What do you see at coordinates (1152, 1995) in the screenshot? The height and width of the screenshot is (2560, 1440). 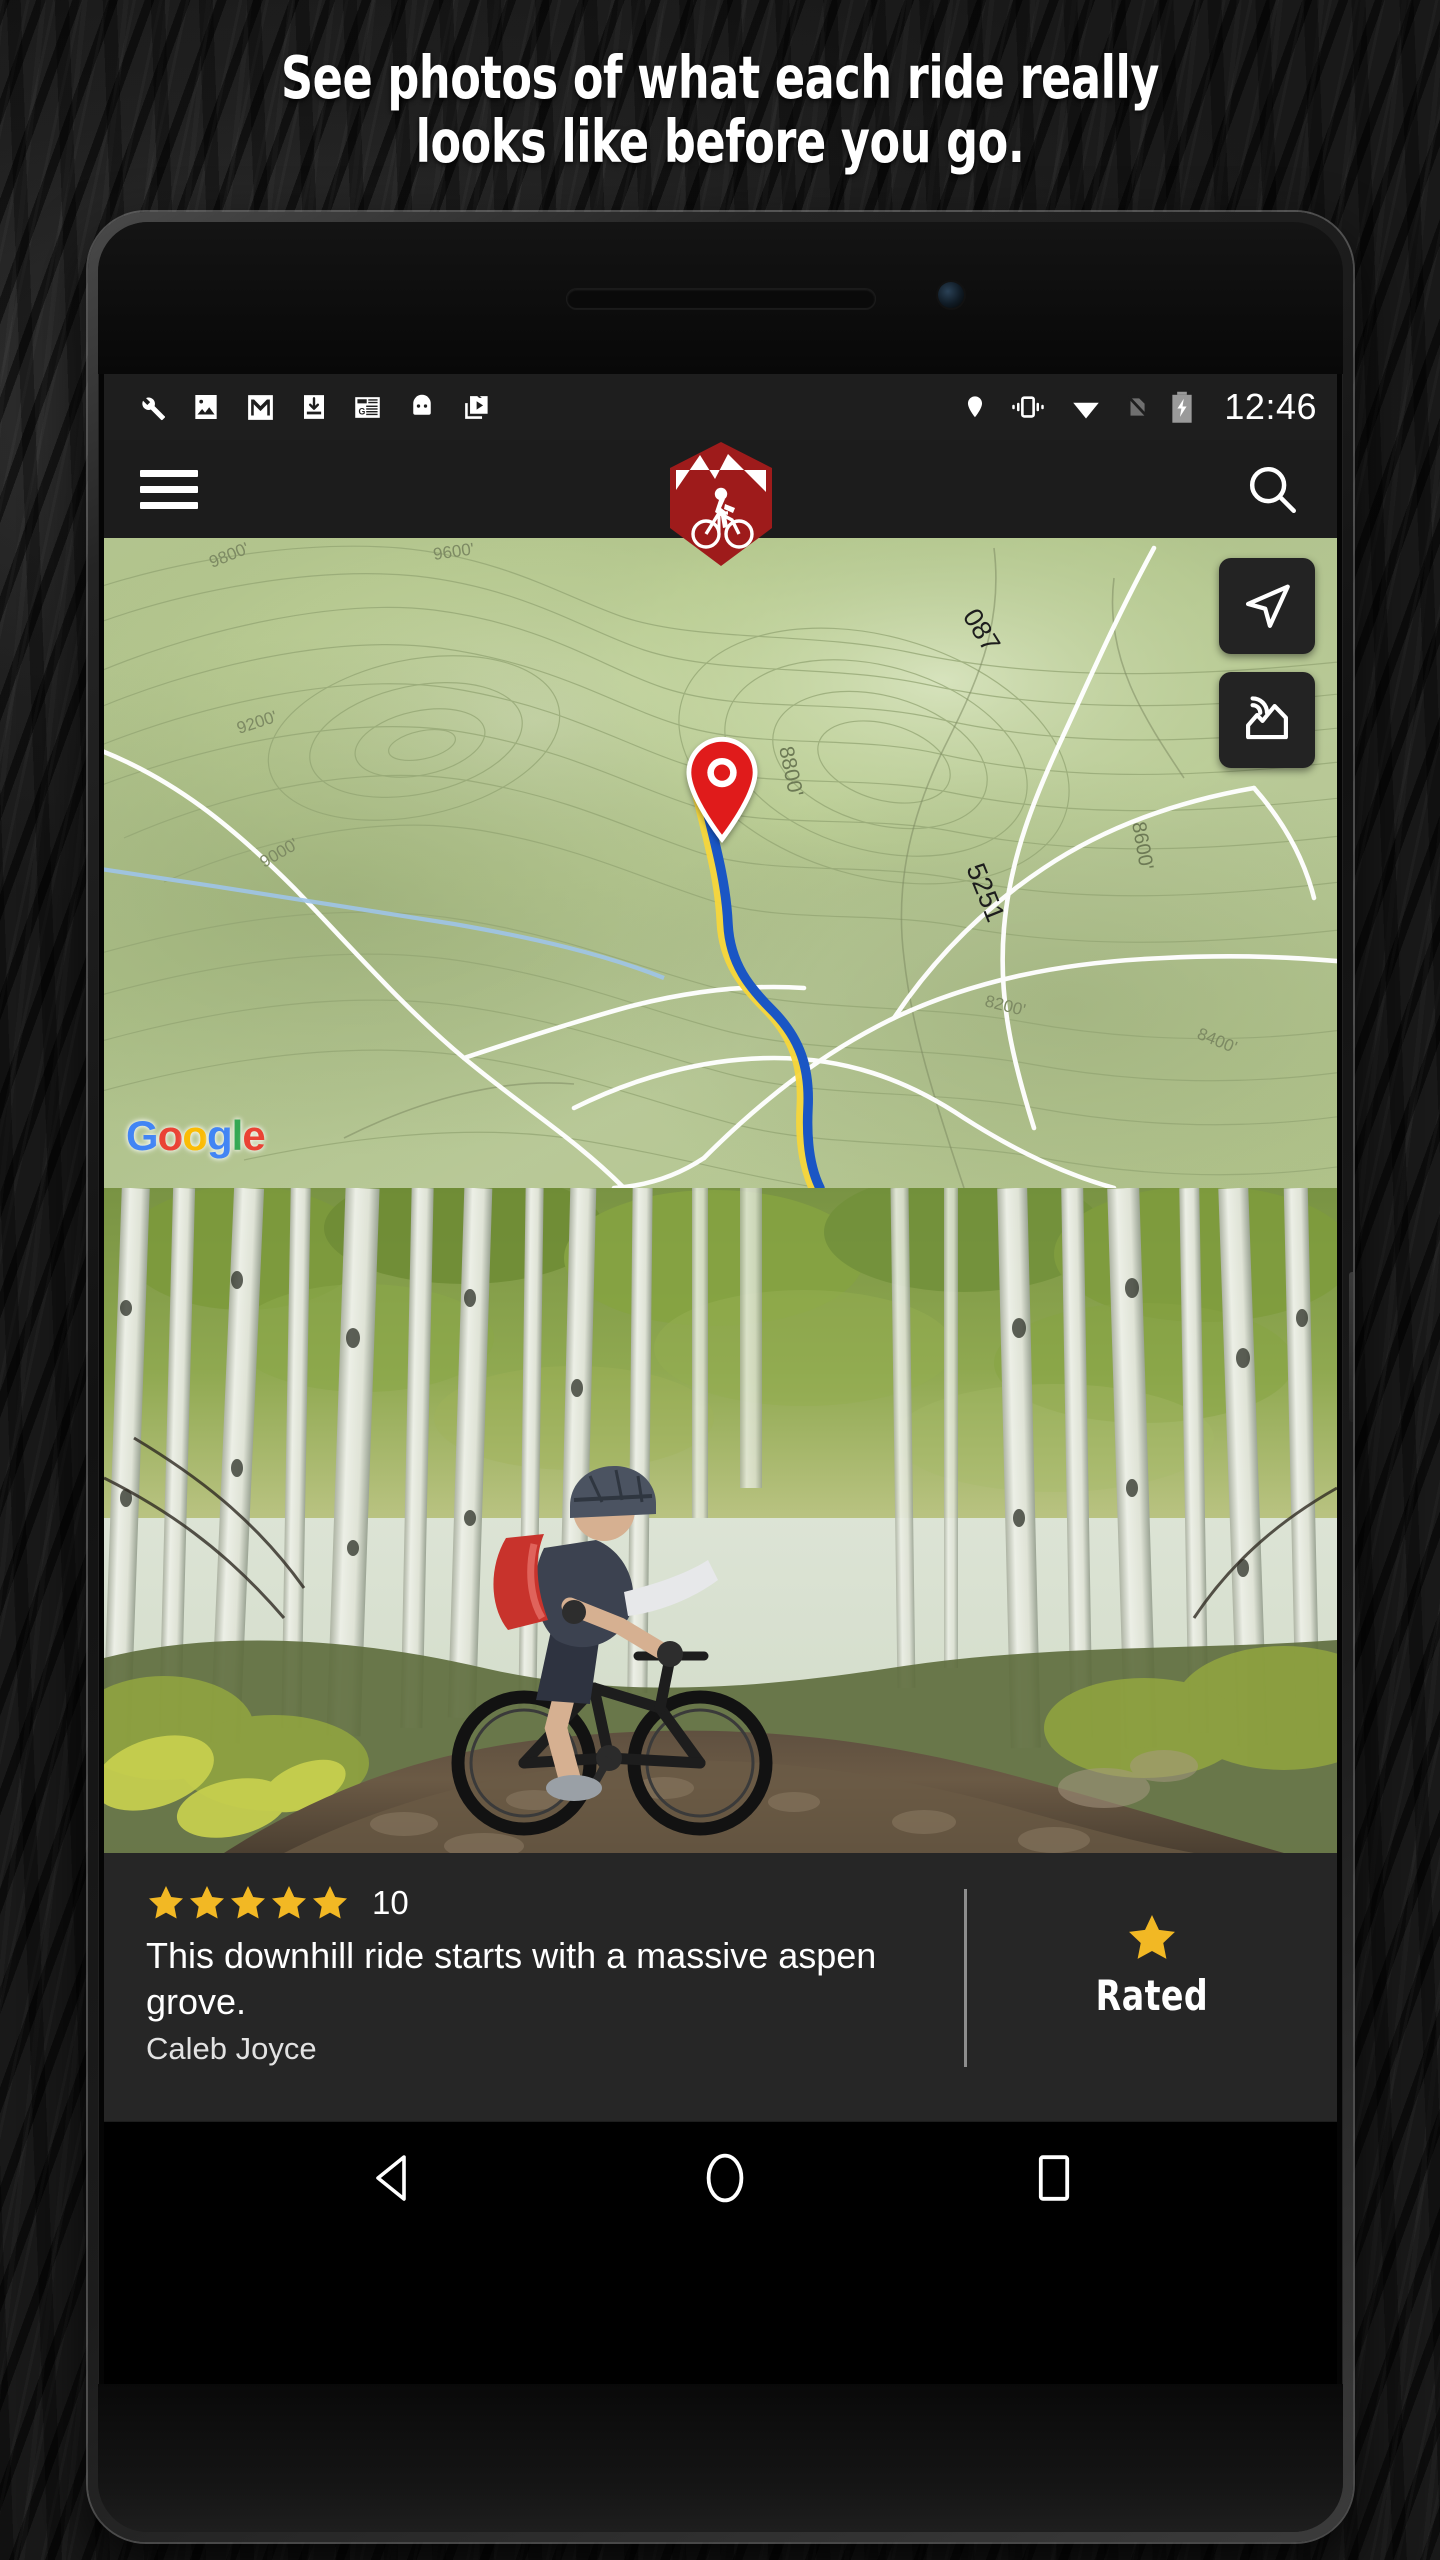 I see `rated-label: Rated` at bounding box center [1152, 1995].